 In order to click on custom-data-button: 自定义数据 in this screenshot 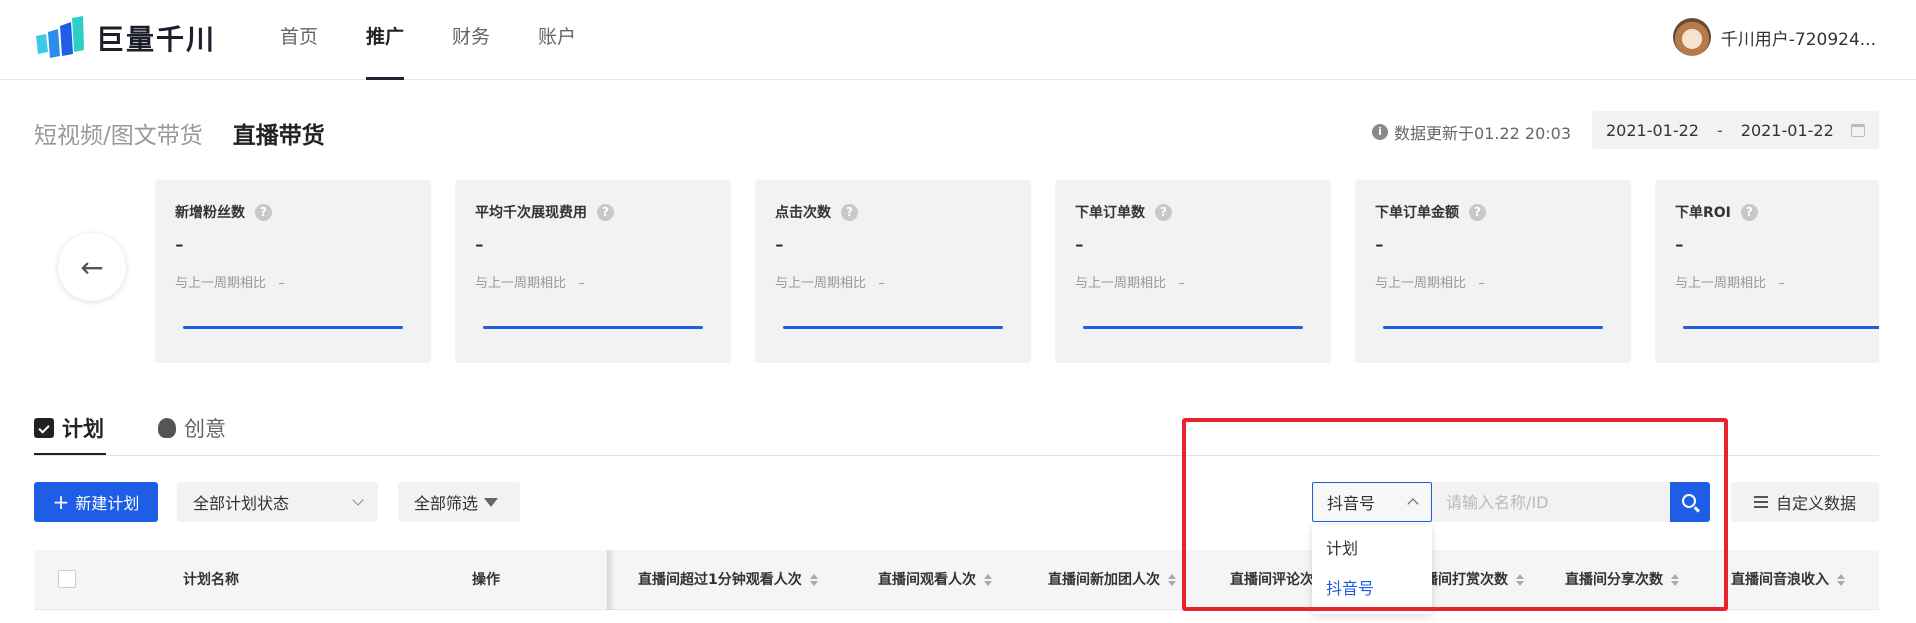, I will do `click(1805, 502)`.